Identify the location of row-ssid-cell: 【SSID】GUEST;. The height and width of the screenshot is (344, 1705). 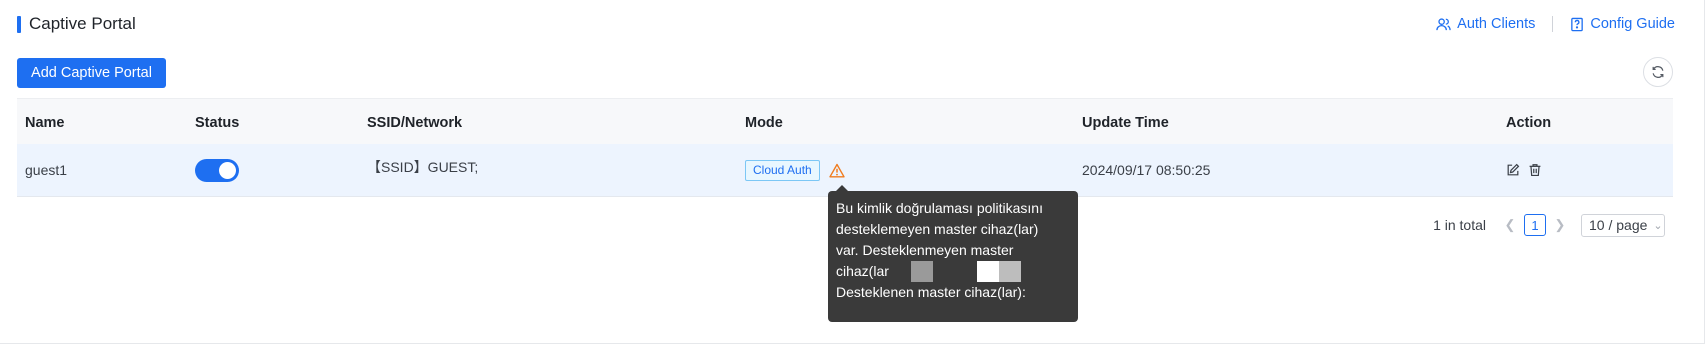
(422, 170).